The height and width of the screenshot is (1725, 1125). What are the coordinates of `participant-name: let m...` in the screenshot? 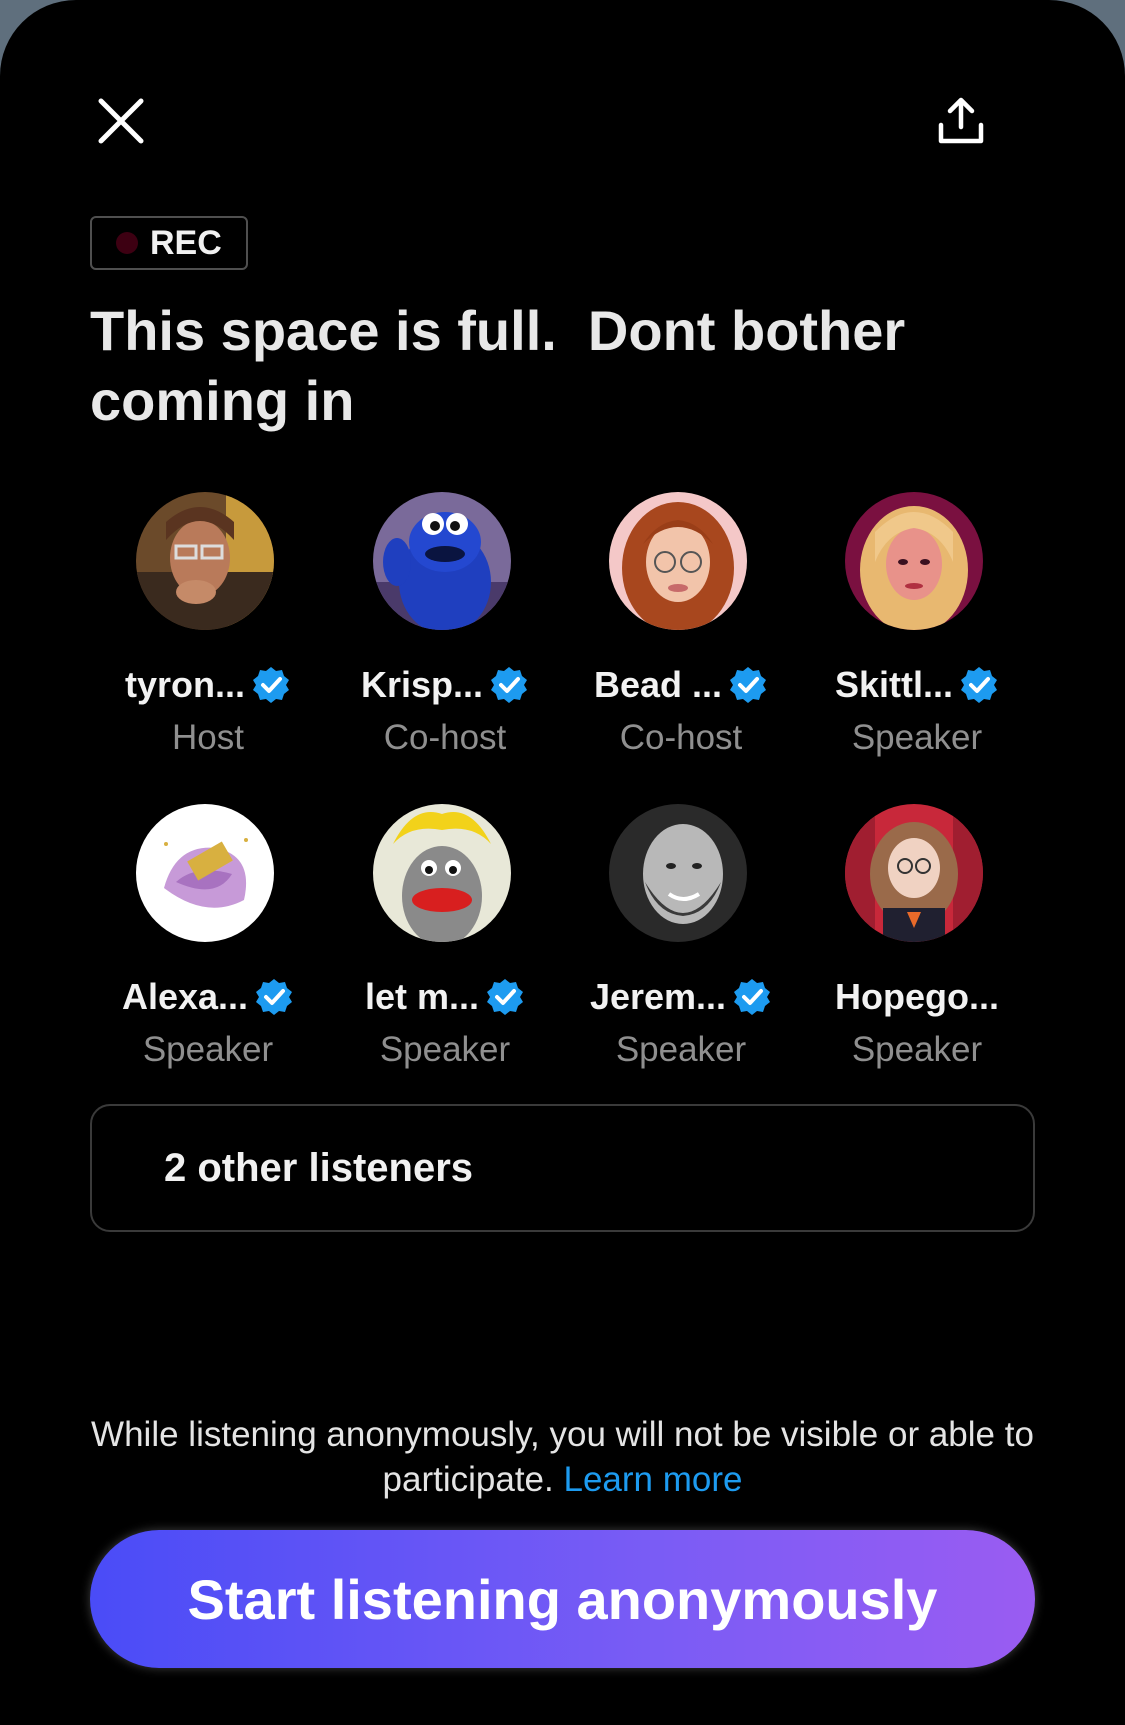 It's located at (422, 996).